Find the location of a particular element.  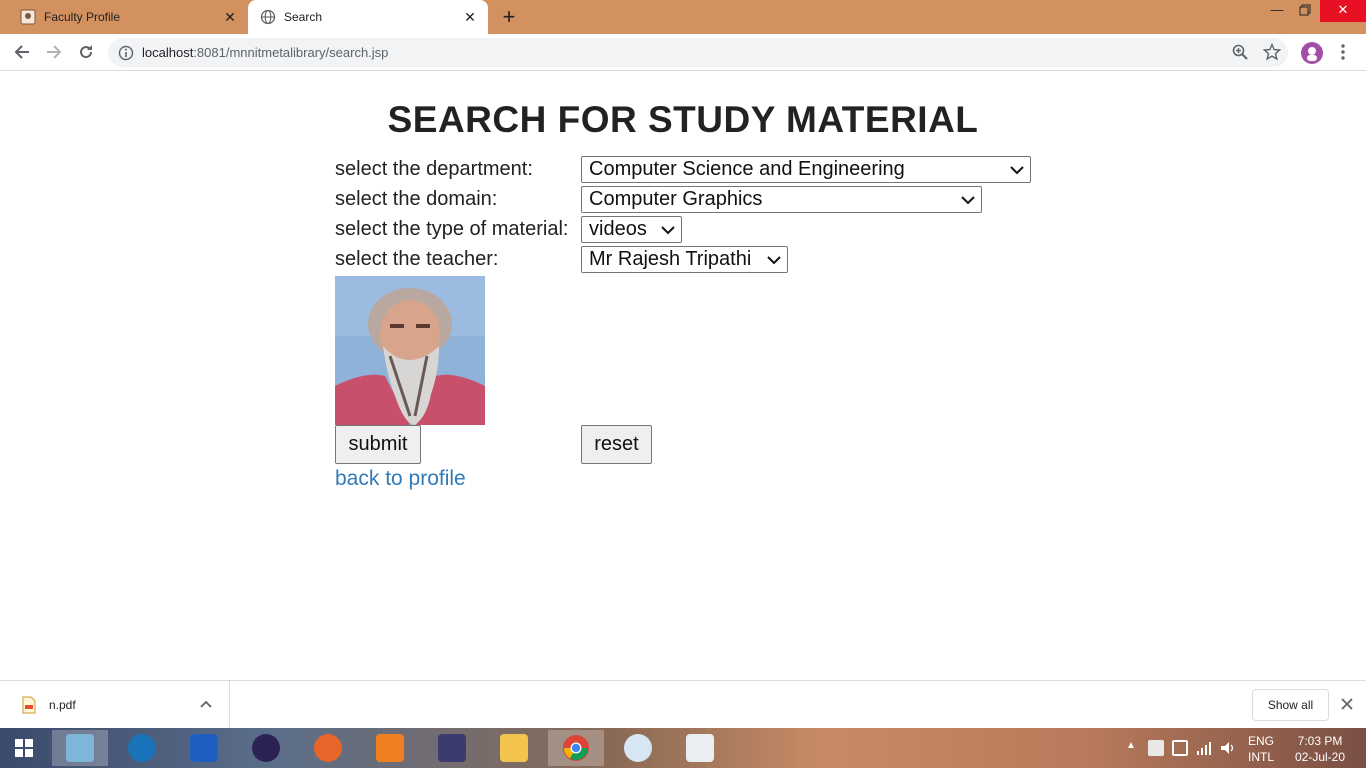

page-title: SEARCH FOR STUDY MATERIAL is located at coordinates (683, 119).